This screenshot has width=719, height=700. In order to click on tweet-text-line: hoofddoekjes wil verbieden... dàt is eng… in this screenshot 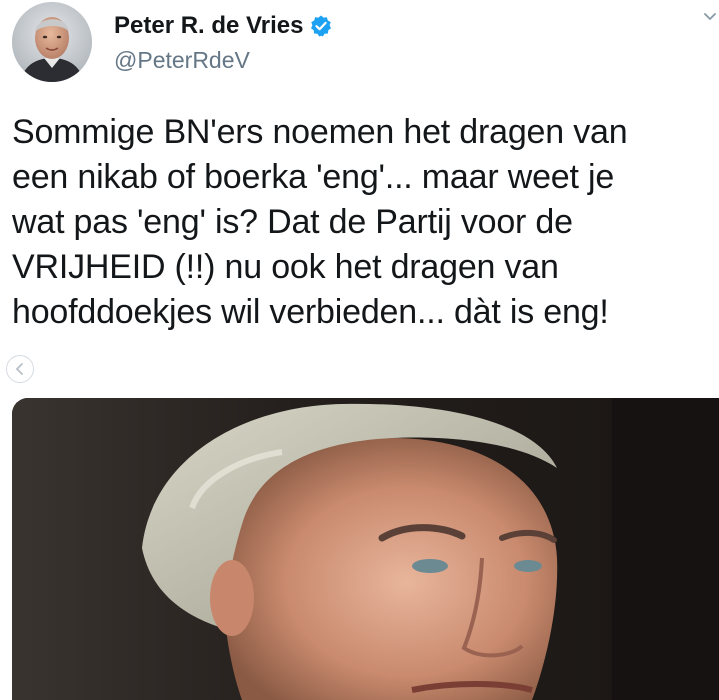, I will do `click(310, 312)`.